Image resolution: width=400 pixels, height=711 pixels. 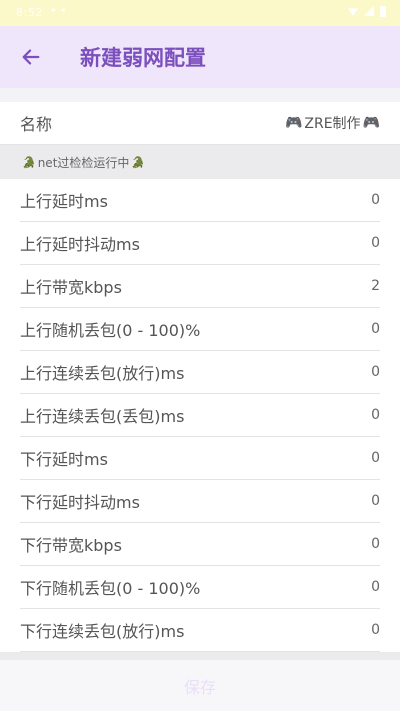 I want to click on name-row: 名称 🎮 ZRE制作 🎮, so click(x=200, y=123).